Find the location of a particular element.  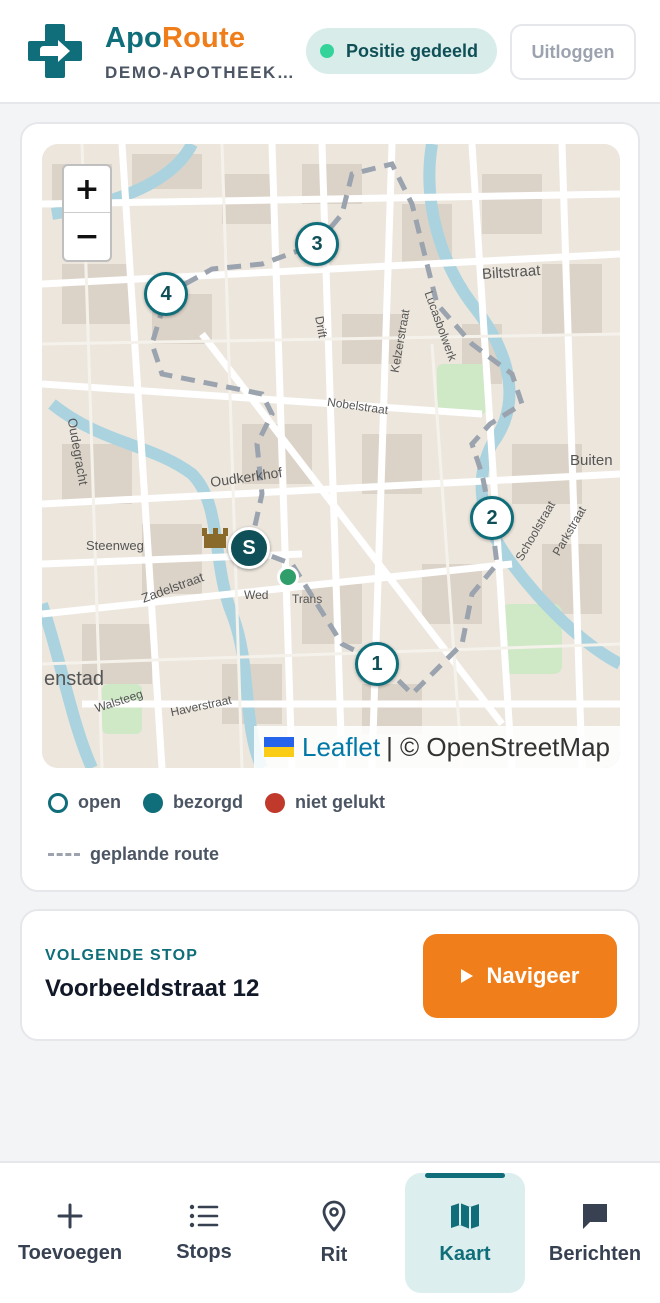

tab-berichten: Berichten is located at coordinates (595, 1233).